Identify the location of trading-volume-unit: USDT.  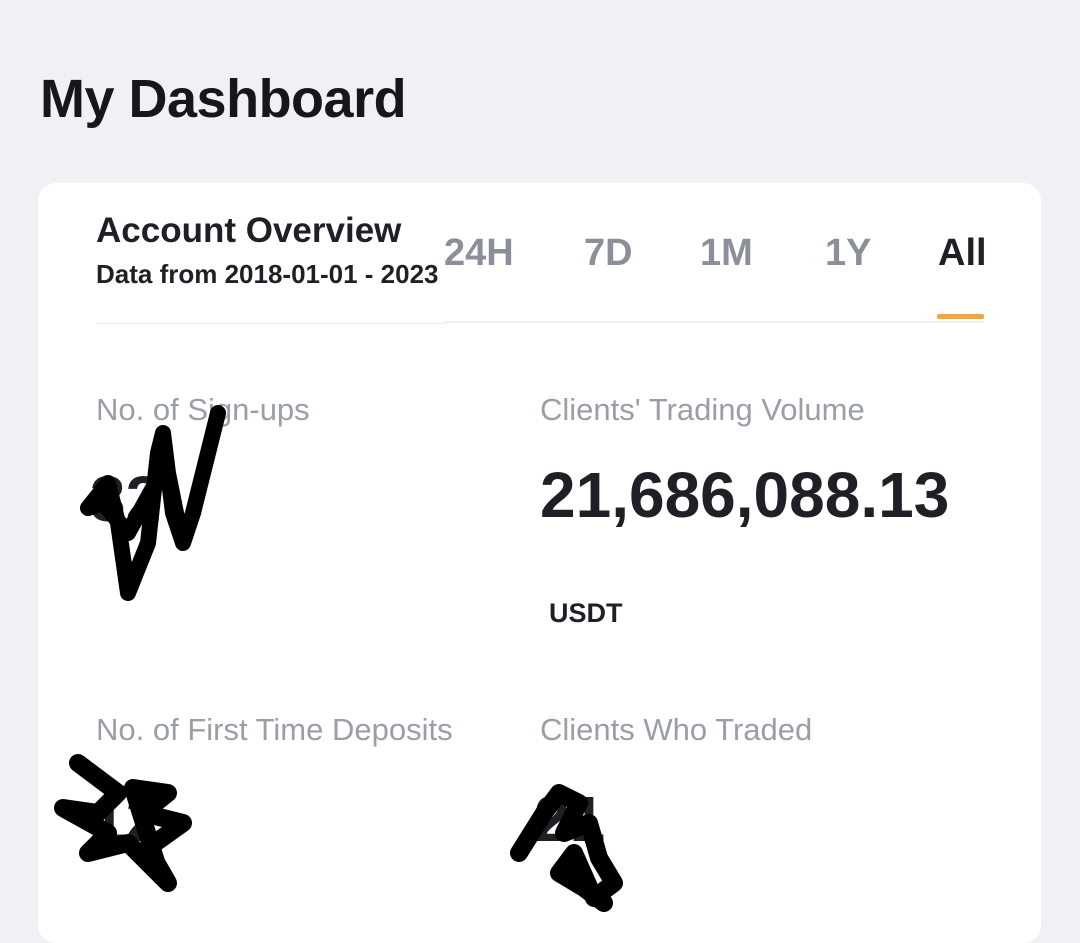
(586, 613).